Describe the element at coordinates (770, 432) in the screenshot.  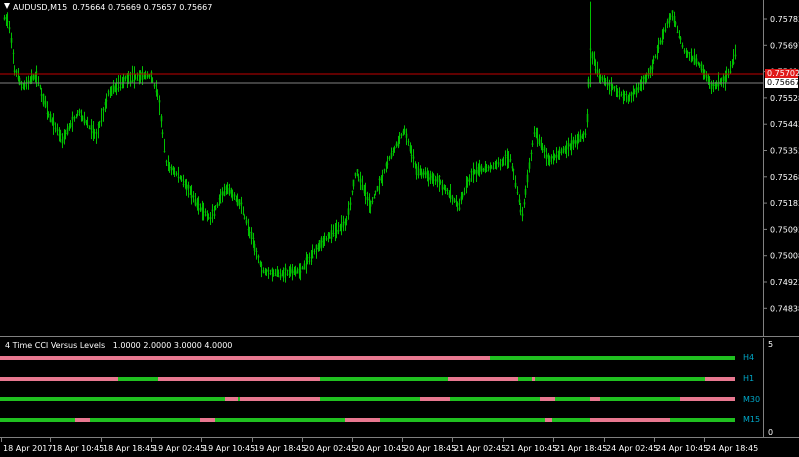
I see `indicator-axis-min: 0` at that location.